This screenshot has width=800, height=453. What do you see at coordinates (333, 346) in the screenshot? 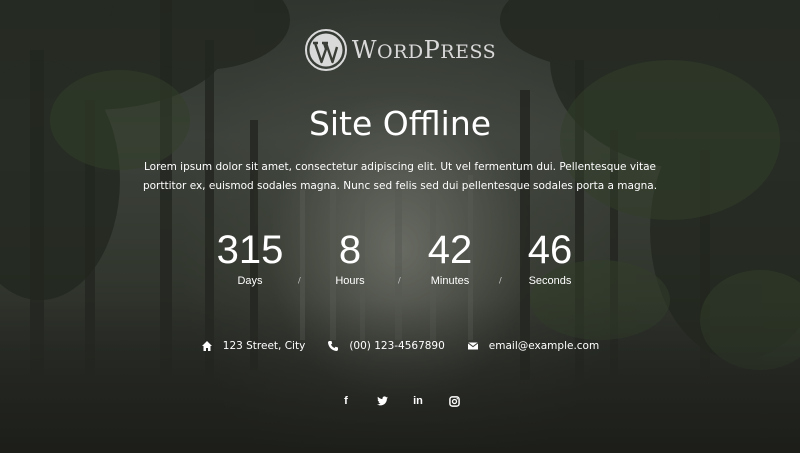
I see `phone-icon` at bounding box center [333, 346].